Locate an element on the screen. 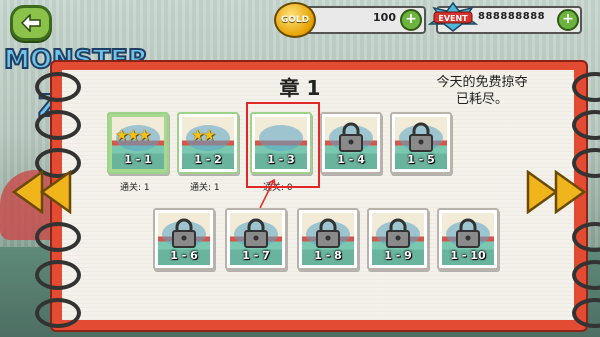 Image resolution: width=600 pixels, height=337 pixels. level-1-2: ★★ 1 - 2 is located at coordinates (208, 143).